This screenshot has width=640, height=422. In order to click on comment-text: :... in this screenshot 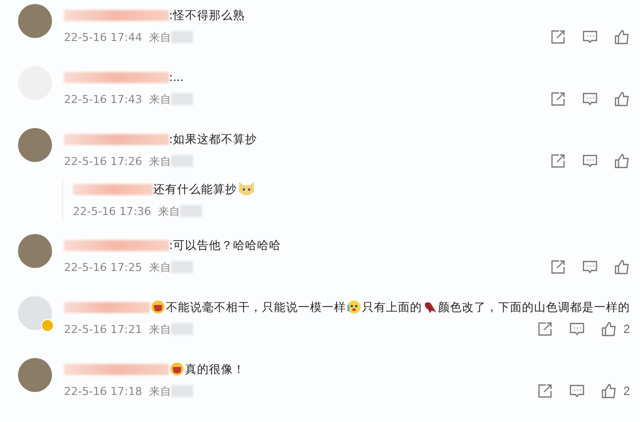, I will do `click(176, 77)`.